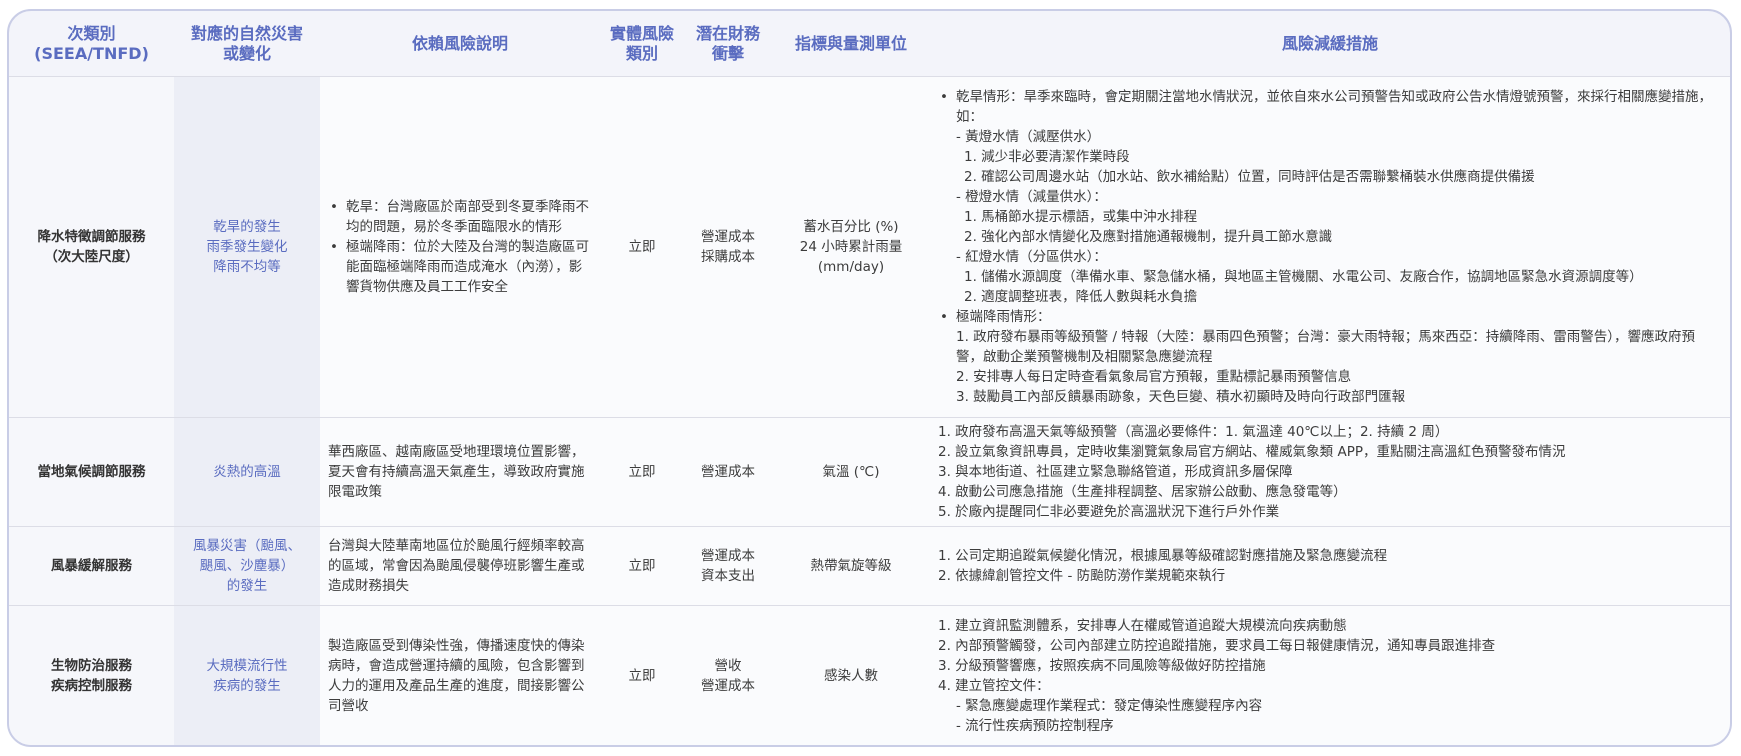 The width and height of the screenshot is (1741, 756). What do you see at coordinates (728, 247) in the screenshot?
I see `finance-impact-cell: 營運成本 採購成本` at bounding box center [728, 247].